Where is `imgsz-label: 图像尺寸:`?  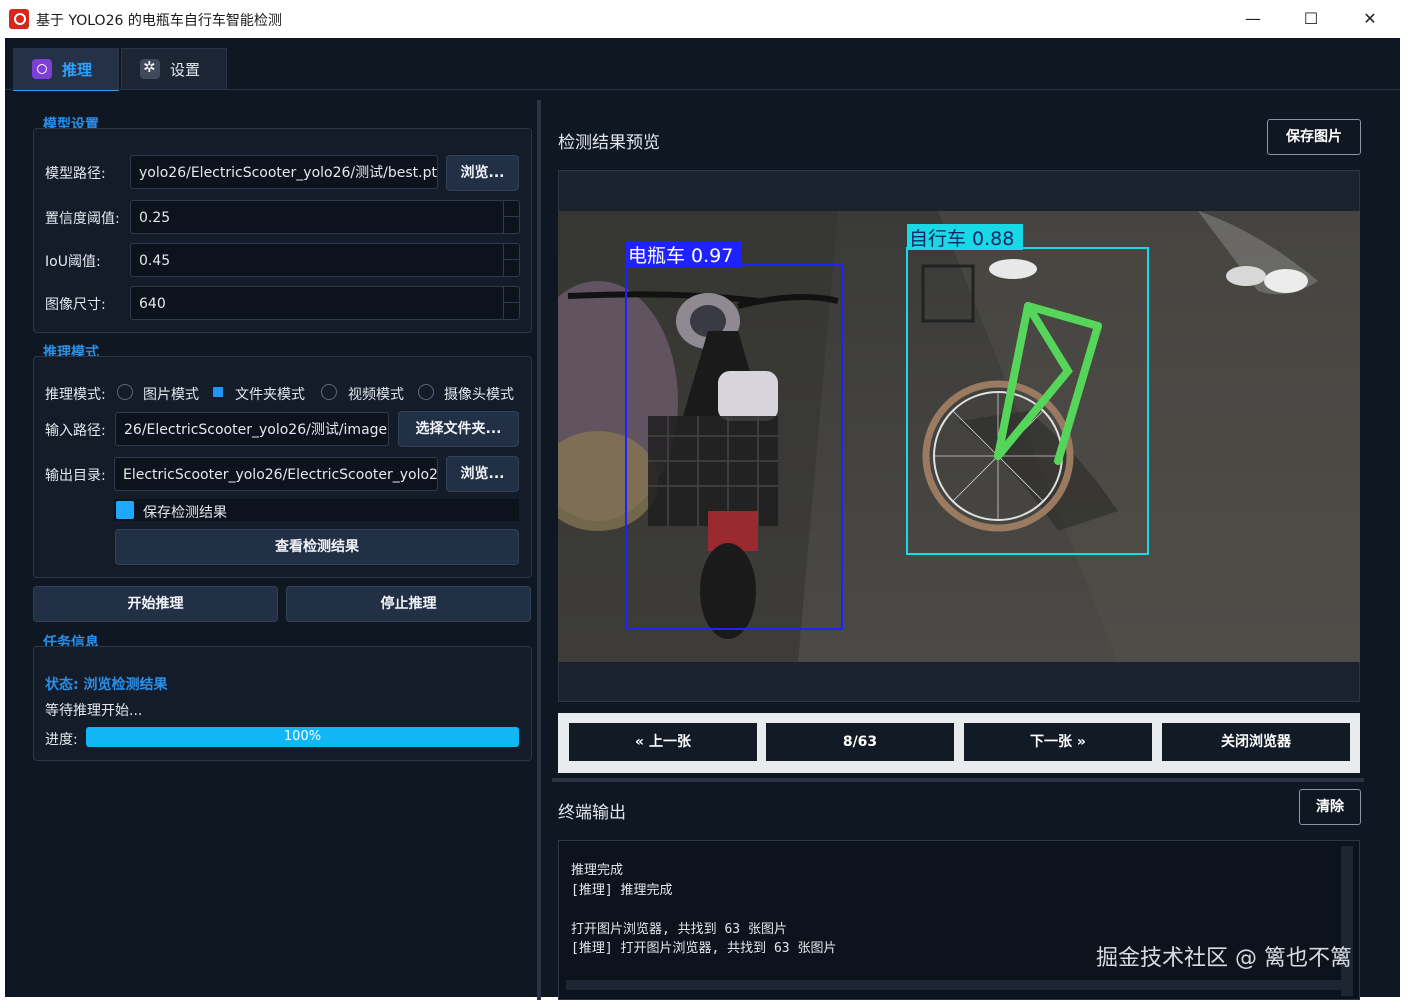
imgsz-label: 图像尺寸: is located at coordinates (75, 305).